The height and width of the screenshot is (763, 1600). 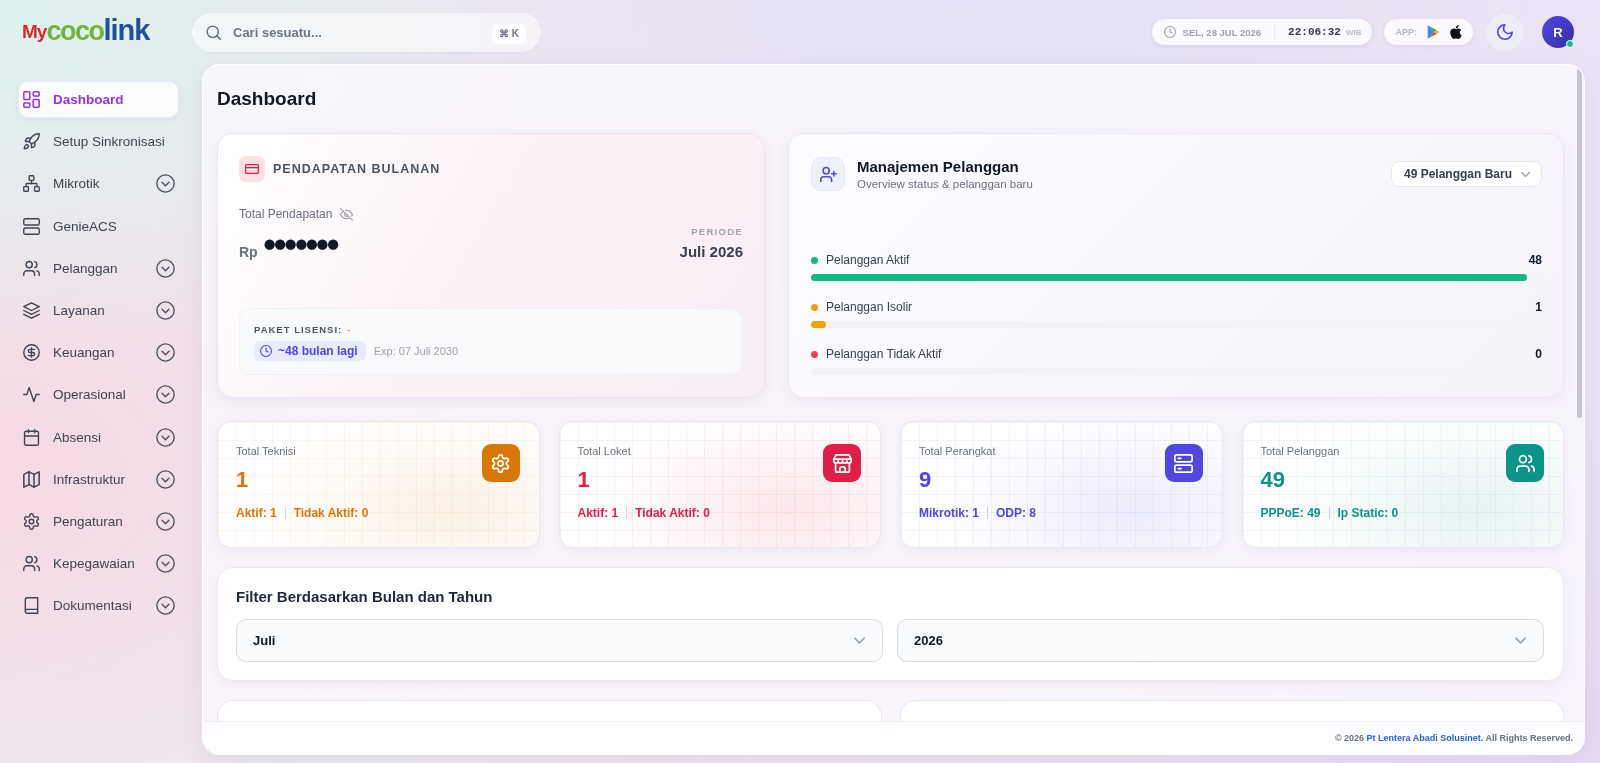 I want to click on date-text: SEL, 28 JUL 2026, so click(x=1222, y=32).